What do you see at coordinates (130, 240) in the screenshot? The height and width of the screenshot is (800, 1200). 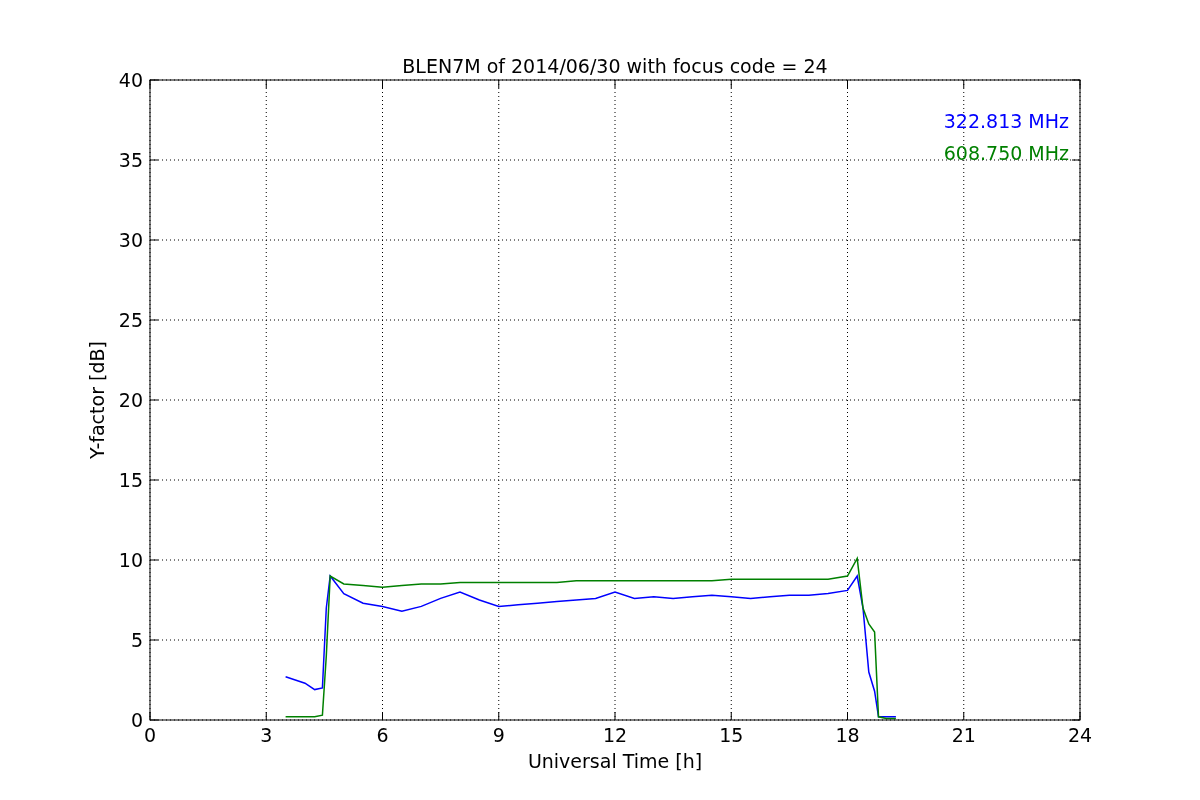 I see `y-tick-label: 30` at bounding box center [130, 240].